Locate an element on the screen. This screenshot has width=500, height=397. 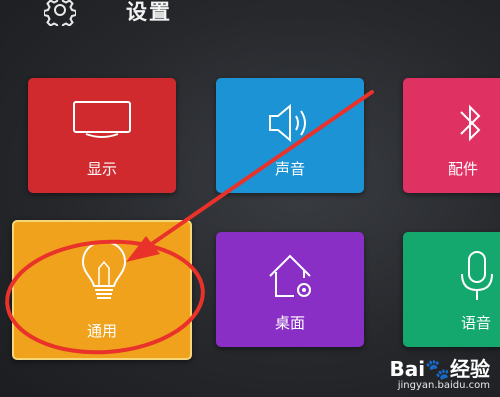
gear-icon is located at coordinates (60, 13).